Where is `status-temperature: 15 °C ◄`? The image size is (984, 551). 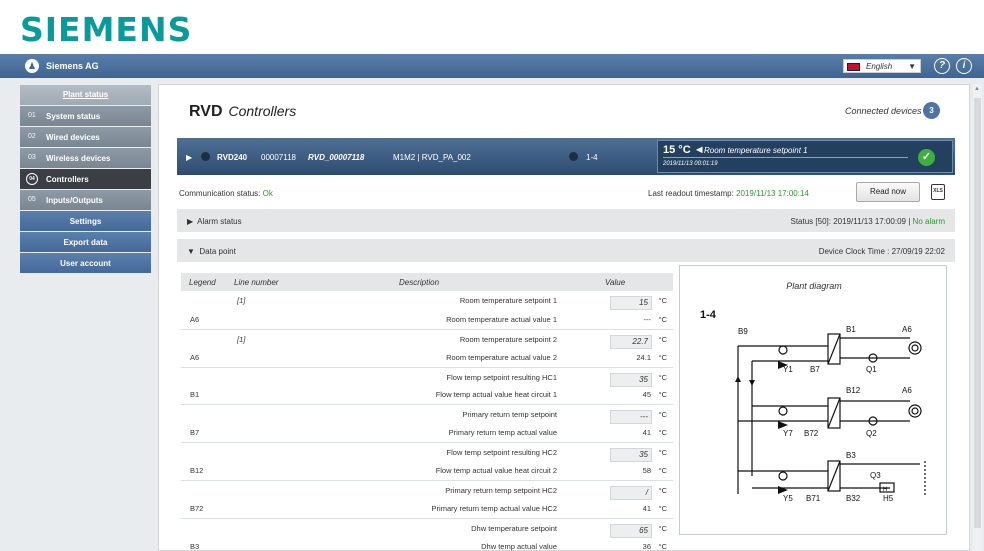
status-temperature: 15 °C ◄ is located at coordinates (684, 150).